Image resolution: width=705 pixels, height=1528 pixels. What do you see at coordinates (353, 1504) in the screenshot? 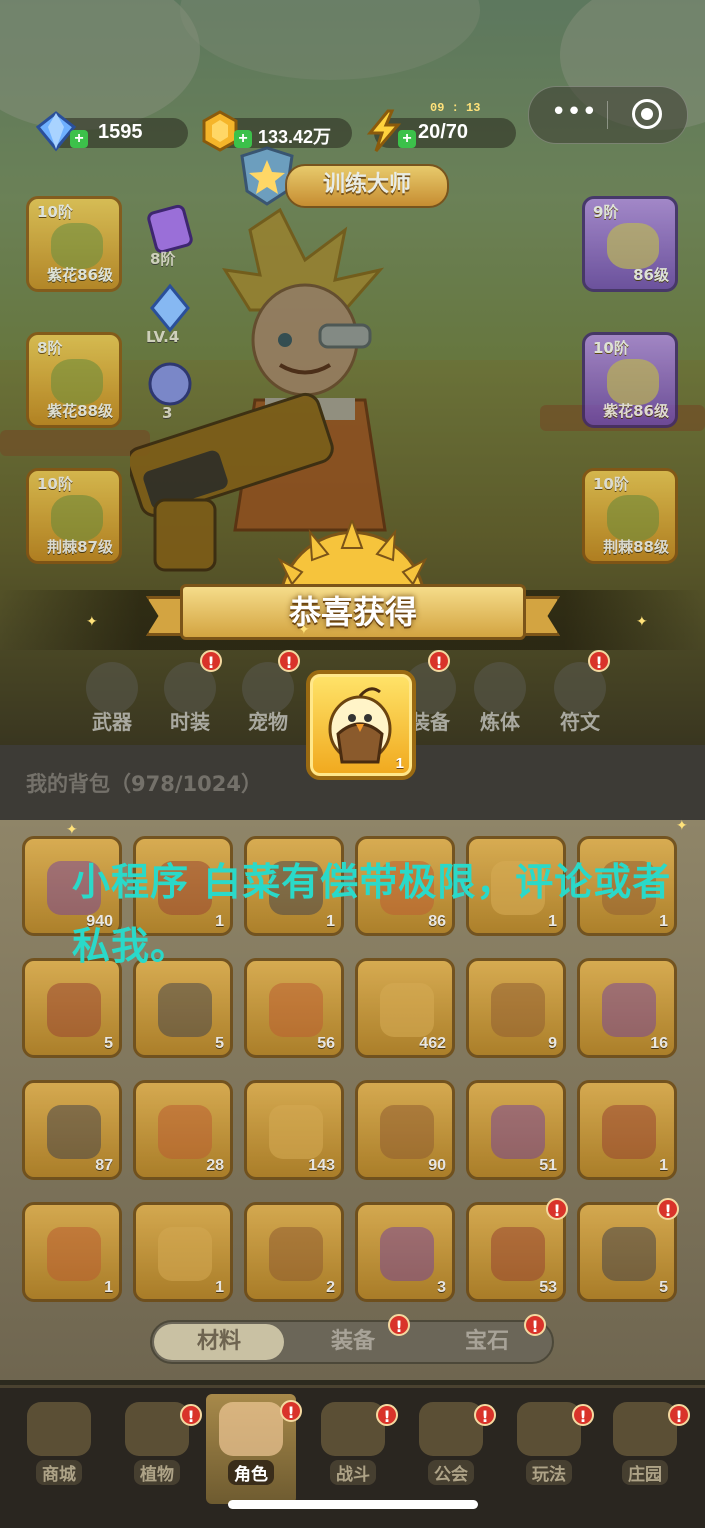
I see `home-indicator` at bounding box center [353, 1504].